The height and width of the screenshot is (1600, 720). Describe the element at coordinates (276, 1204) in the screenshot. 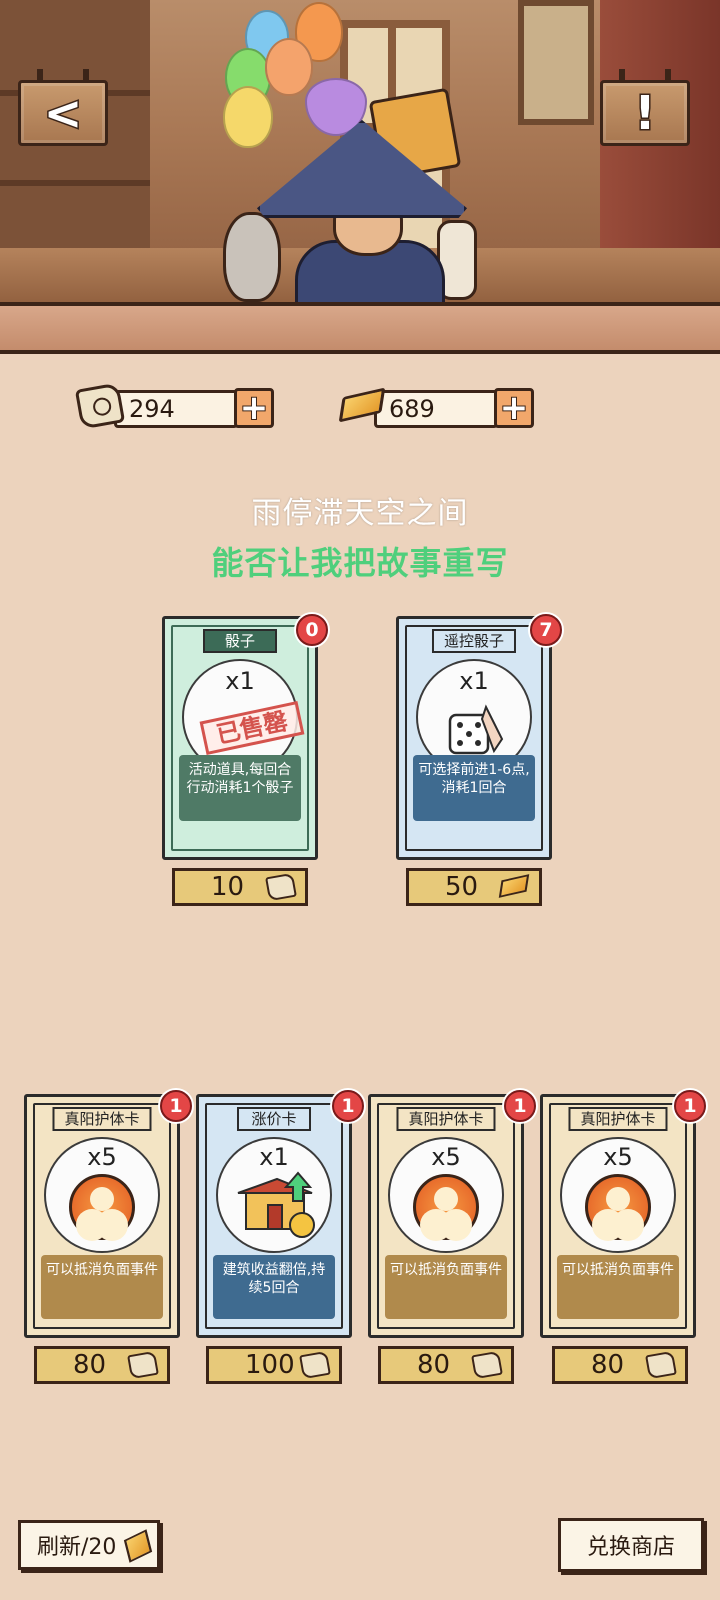

I see `building-coin-icon` at that location.